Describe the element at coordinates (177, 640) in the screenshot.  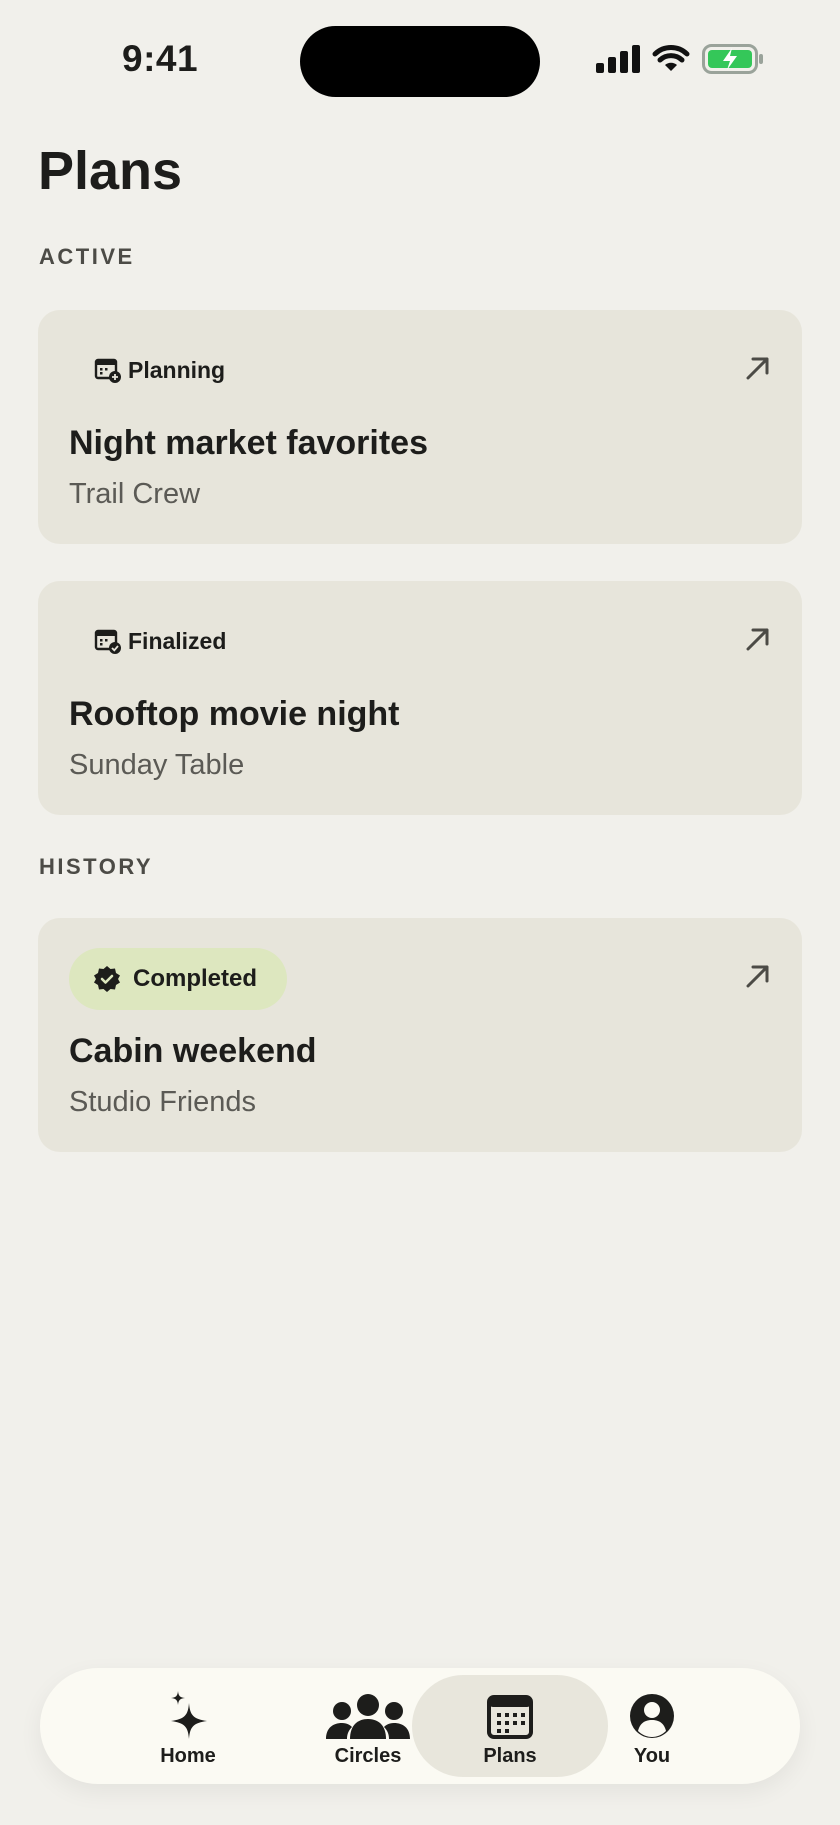
I see `plan-status-label: Finalized` at that location.